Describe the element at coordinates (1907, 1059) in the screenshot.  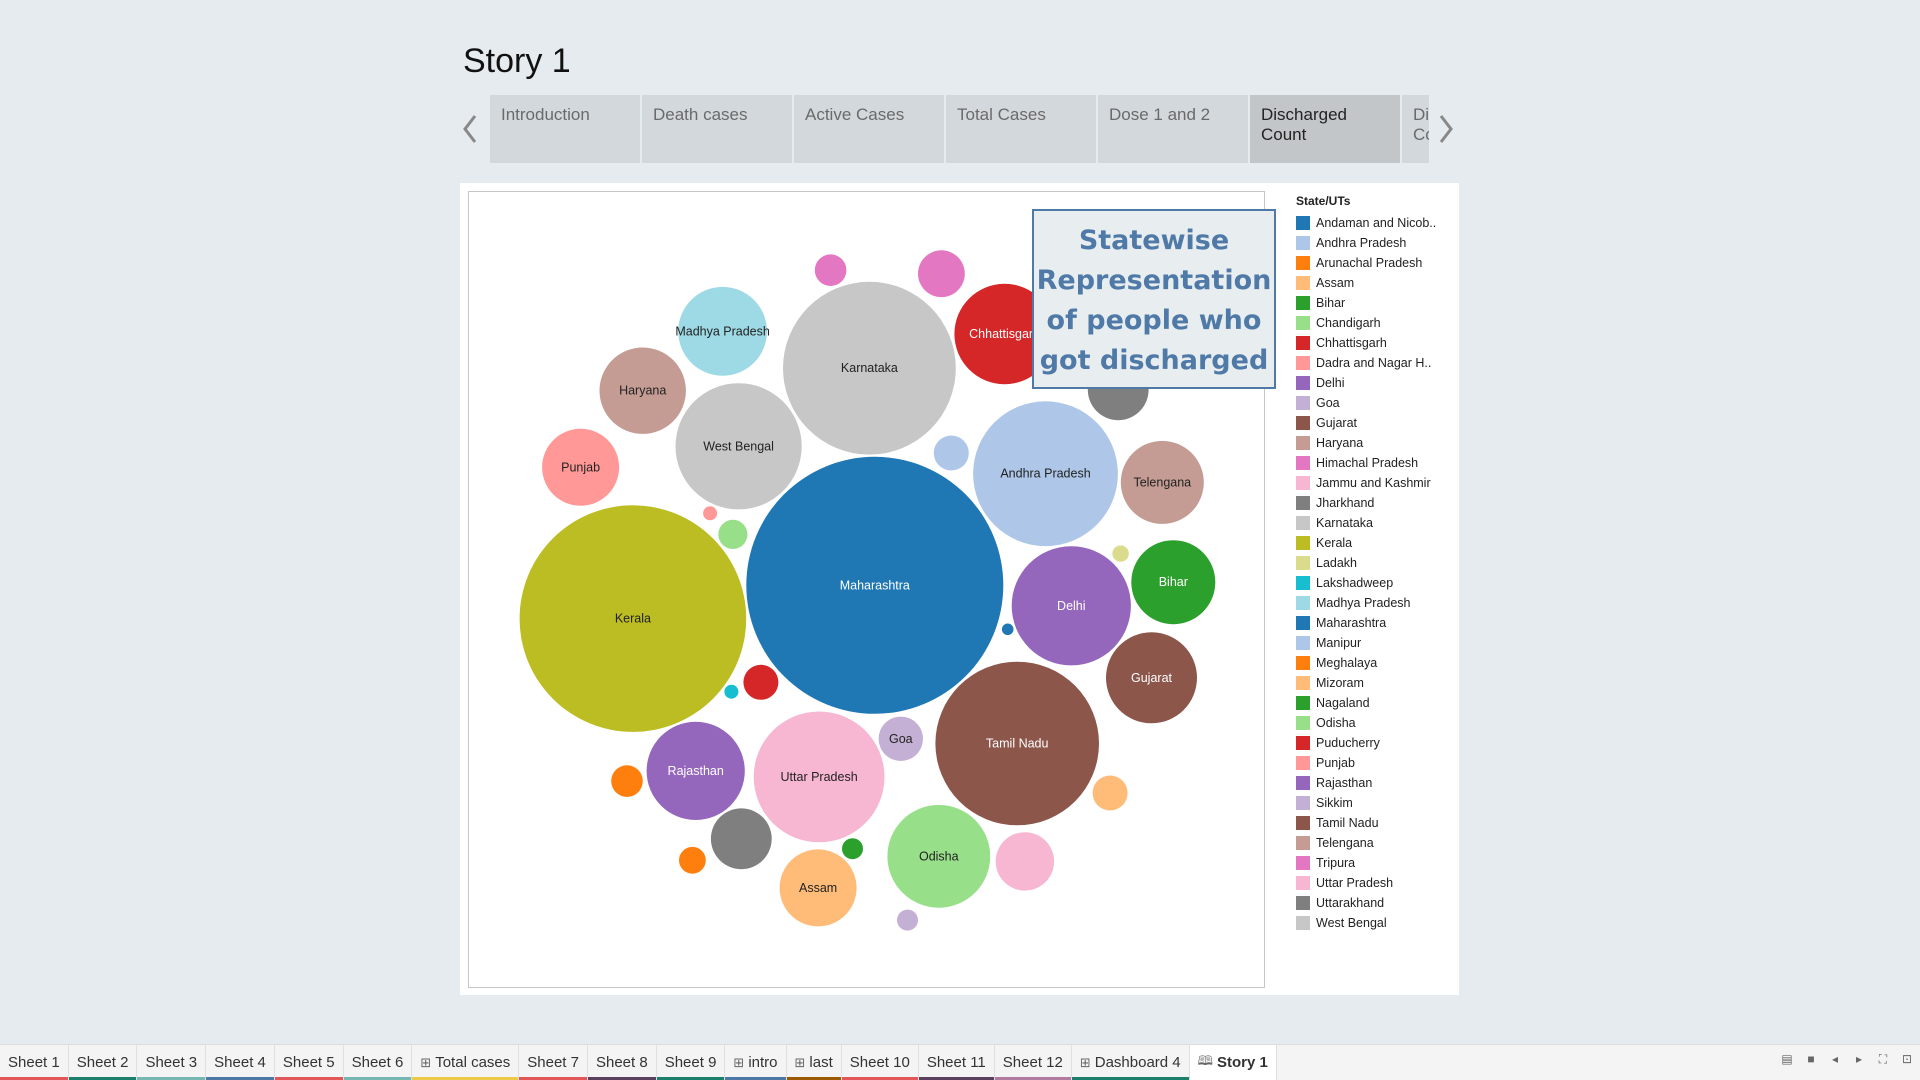
I see `presentation-mode-icon: ⊡` at that location.